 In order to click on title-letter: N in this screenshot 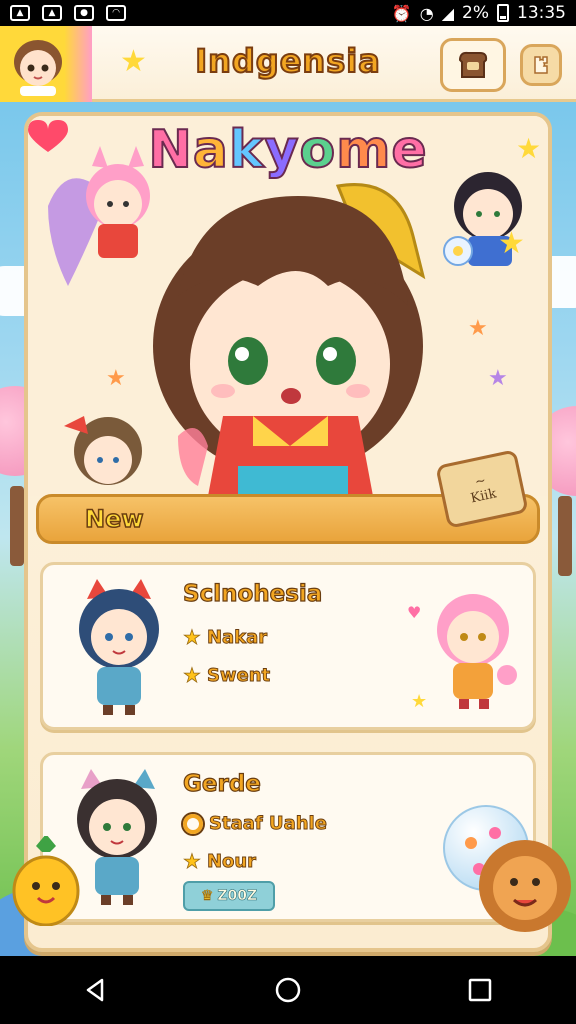, I will do `click(170, 150)`.